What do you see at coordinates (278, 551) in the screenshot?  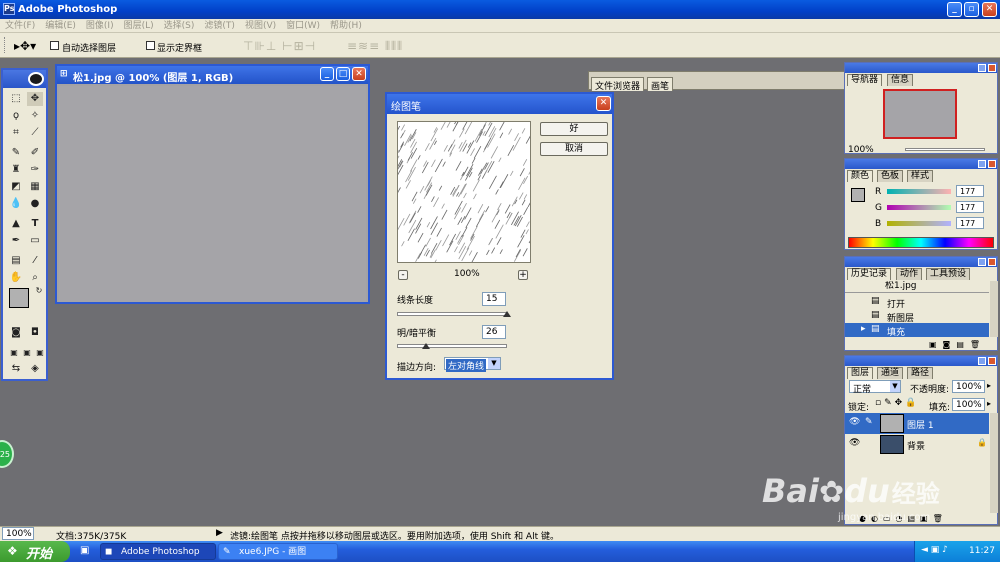 I see `task-paint: ✎ xue6.JPG - 画图` at bounding box center [278, 551].